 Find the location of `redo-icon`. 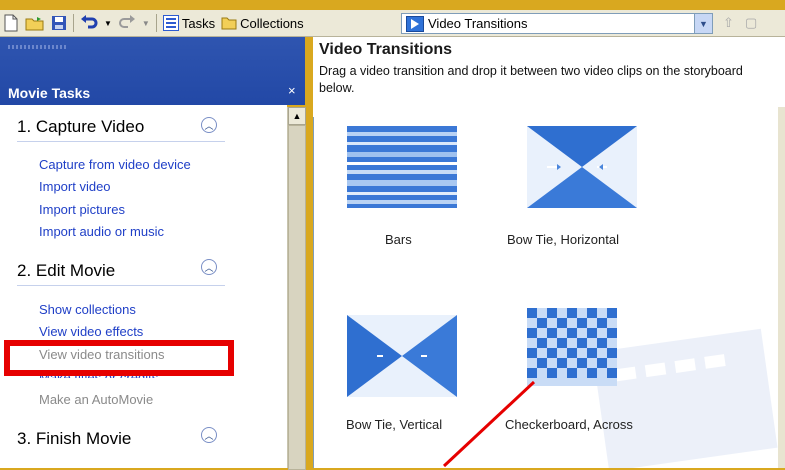

redo-icon is located at coordinates (127, 23).